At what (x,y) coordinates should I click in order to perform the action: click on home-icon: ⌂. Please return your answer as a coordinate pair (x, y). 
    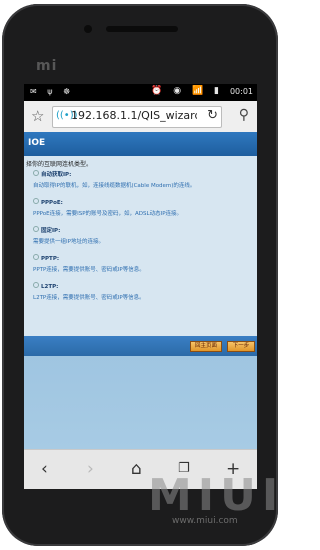
    Looking at the image, I should click on (136, 469).